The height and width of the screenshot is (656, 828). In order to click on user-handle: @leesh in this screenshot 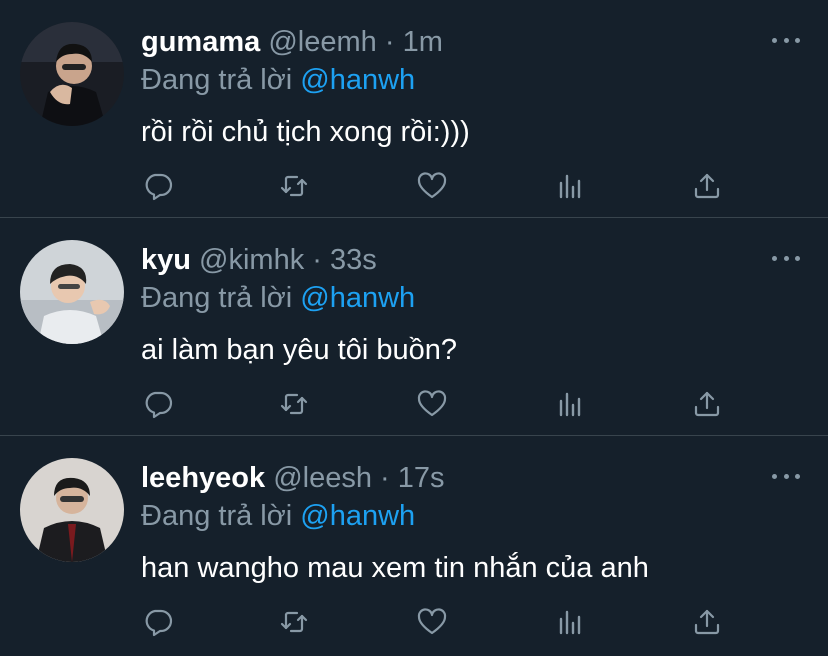, I will do `click(322, 478)`.